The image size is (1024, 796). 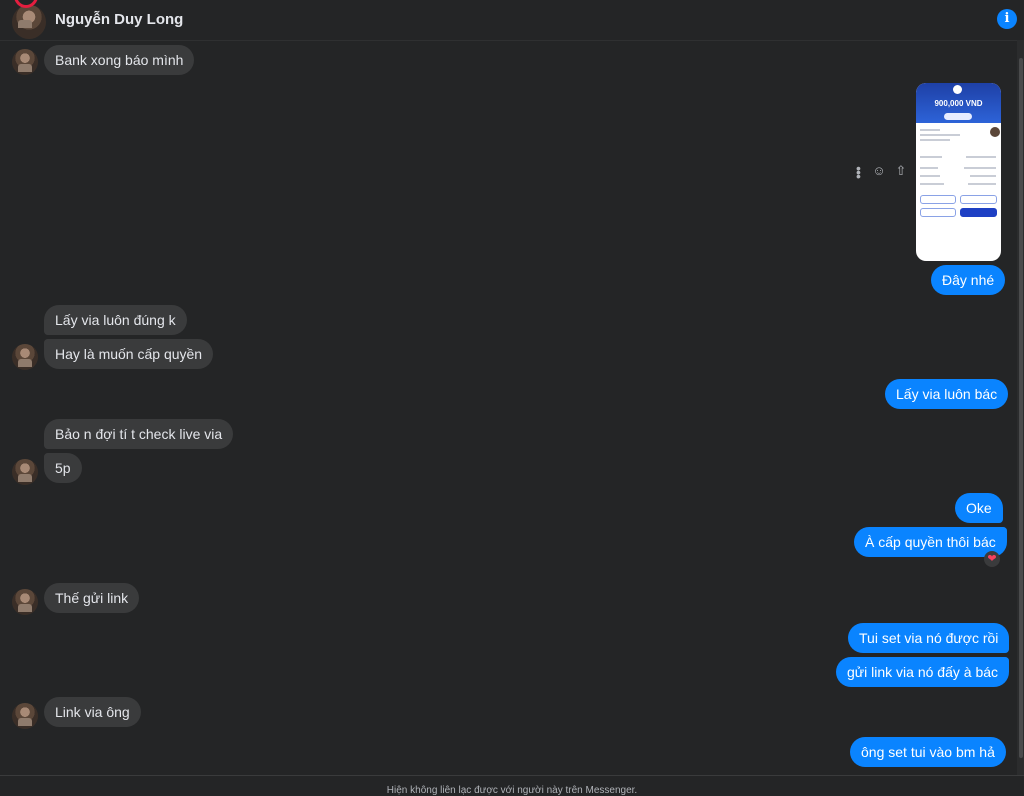 What do you see at coordinates (119, 60) in the screenshot?
I see `message-incoming: Bank xong báo mình` at bounding box center [119, 60].